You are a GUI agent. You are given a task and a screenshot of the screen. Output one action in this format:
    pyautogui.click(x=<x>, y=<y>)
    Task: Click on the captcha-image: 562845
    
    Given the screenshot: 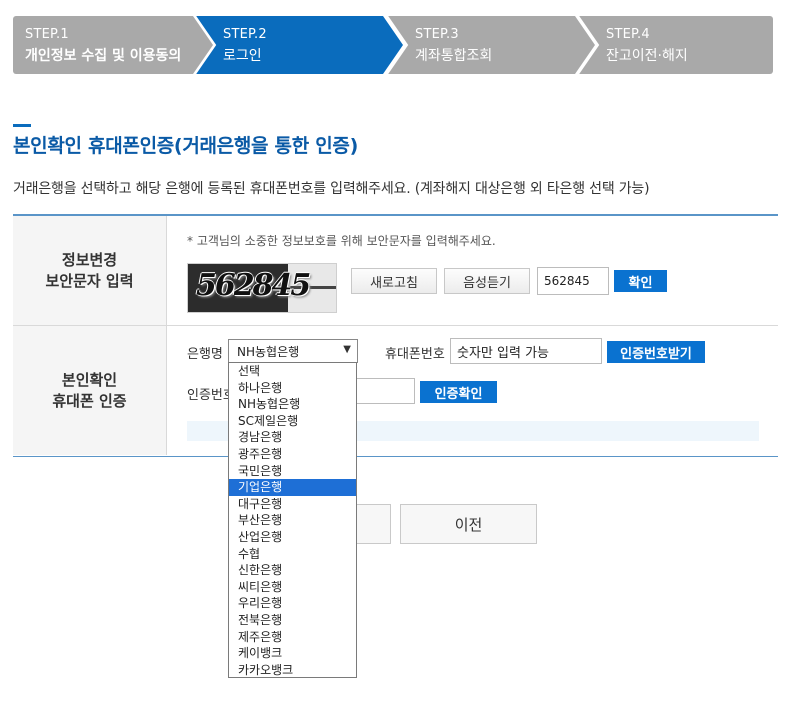 What is the action you would take?
    pyautogui.click(x=262, y=288)
    